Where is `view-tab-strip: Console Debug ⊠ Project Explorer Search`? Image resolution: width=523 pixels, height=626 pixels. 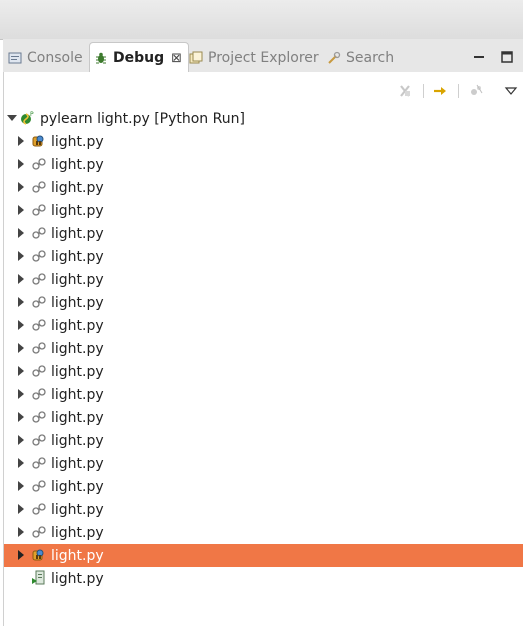
view-tab-strip: Console Debug ⊠ Project Explorer Search is located at coordinates (263, 56).